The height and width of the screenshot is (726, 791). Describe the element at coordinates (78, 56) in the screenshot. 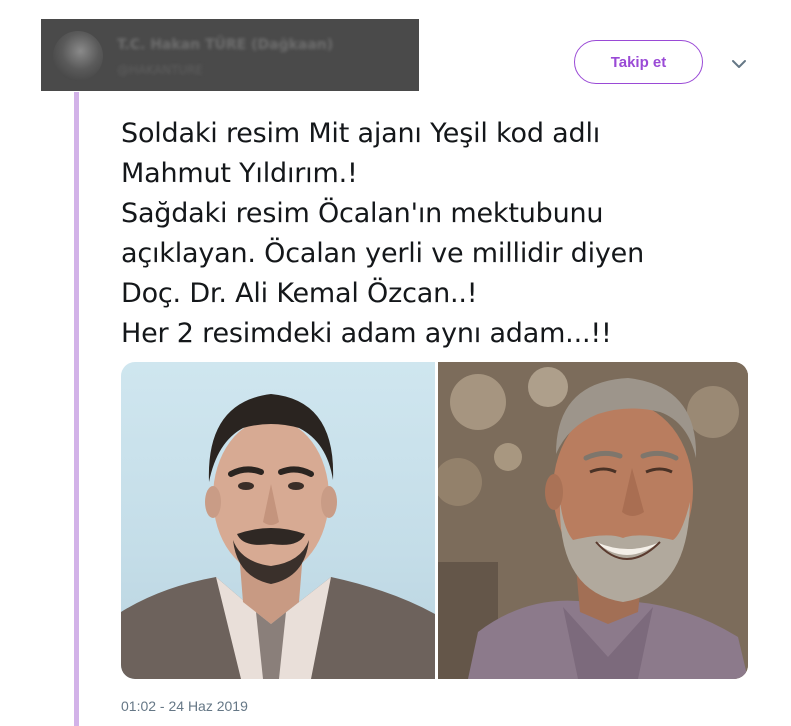

I see `avatar` at that location.